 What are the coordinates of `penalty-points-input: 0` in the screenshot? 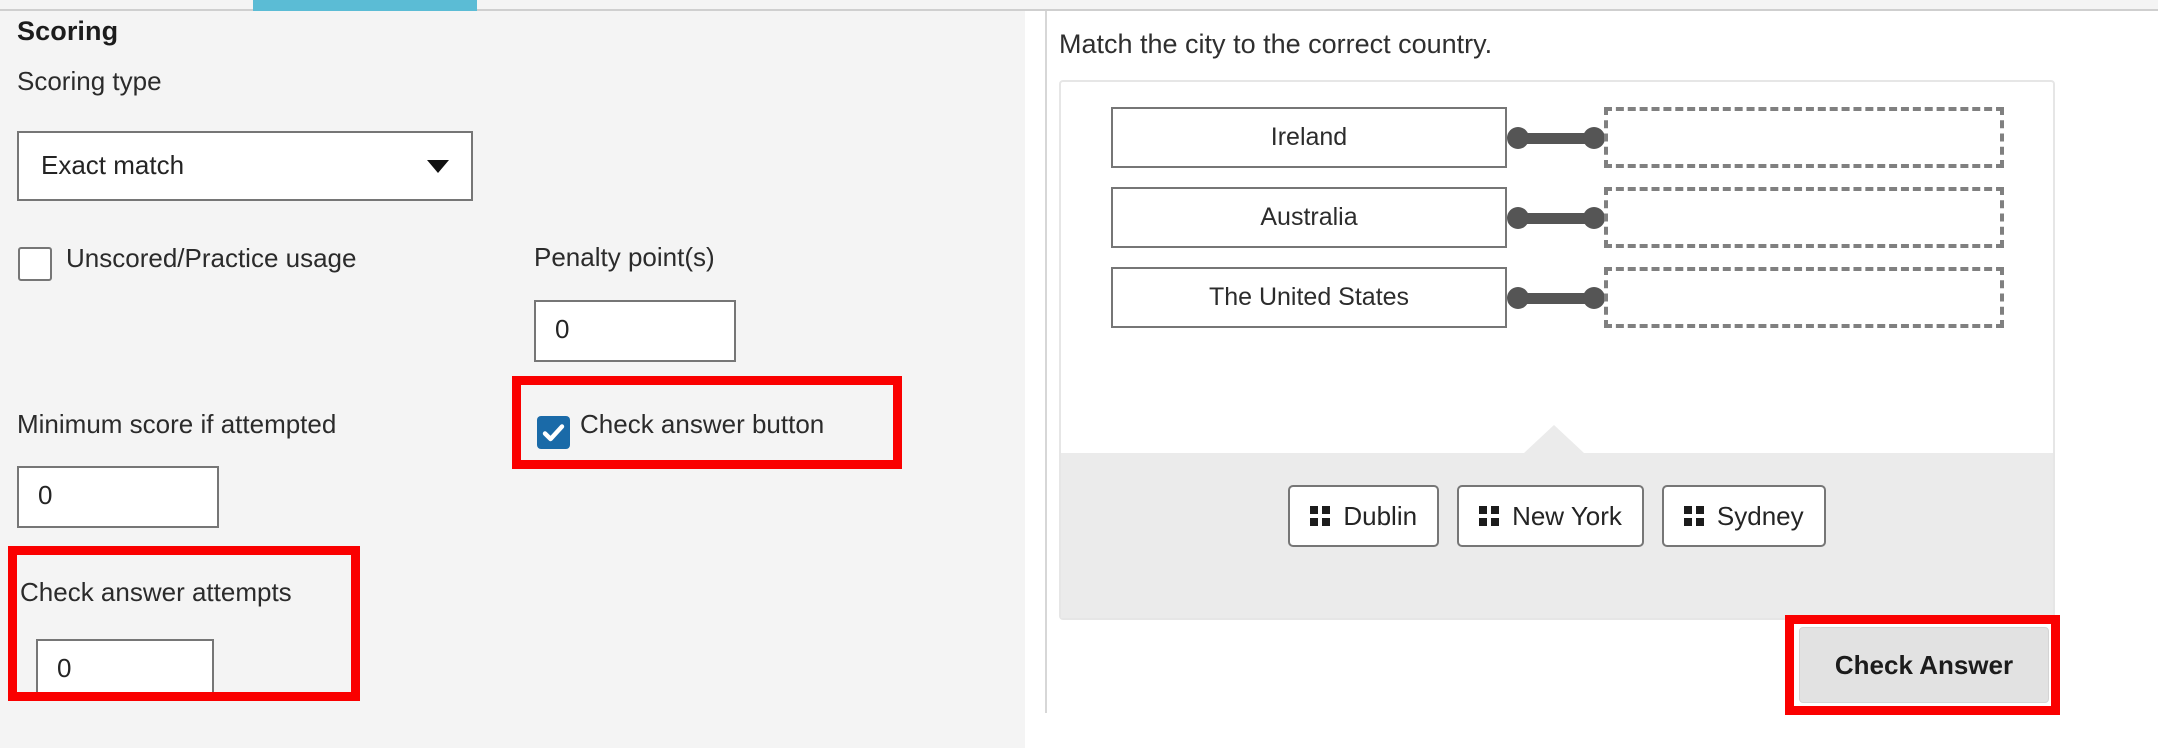 It's located at (635, 331).